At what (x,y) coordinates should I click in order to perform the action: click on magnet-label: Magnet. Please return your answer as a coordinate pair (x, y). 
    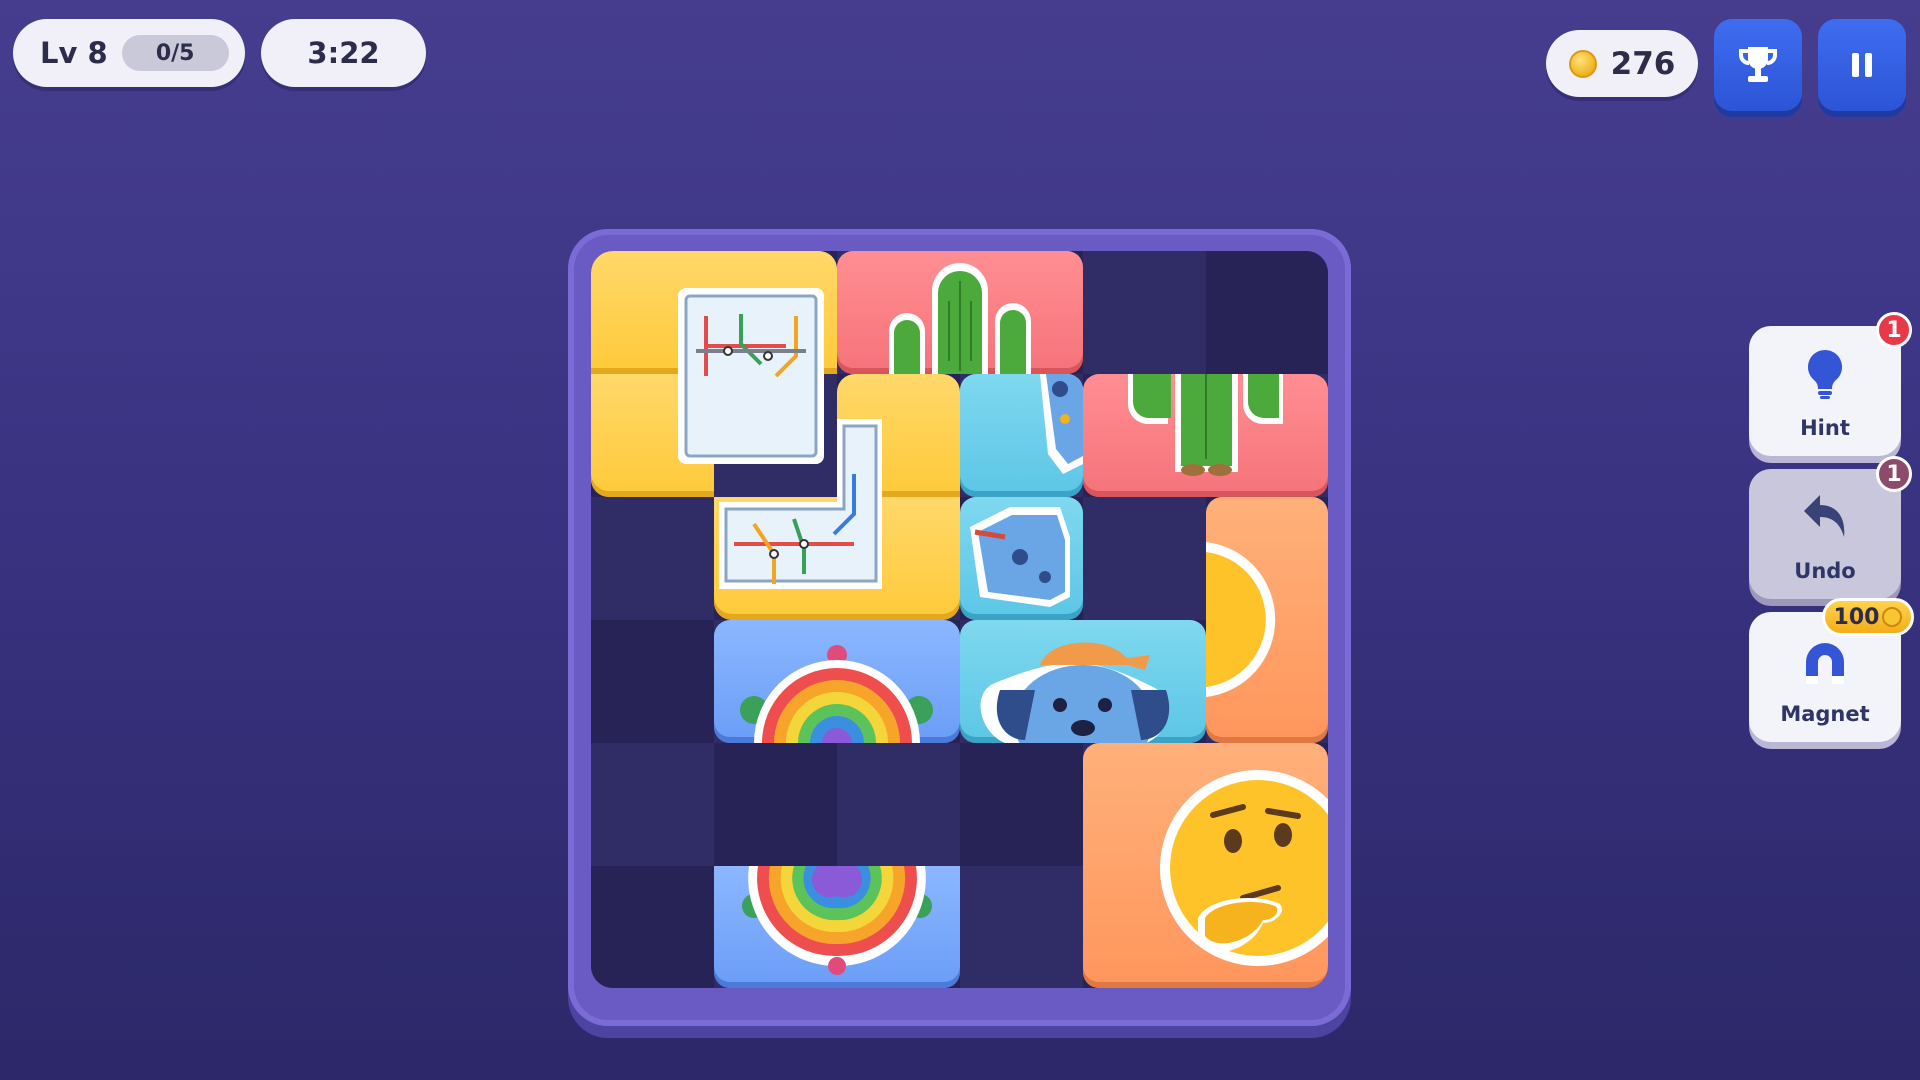
    Looking at the image, I should click on (1825, 714).